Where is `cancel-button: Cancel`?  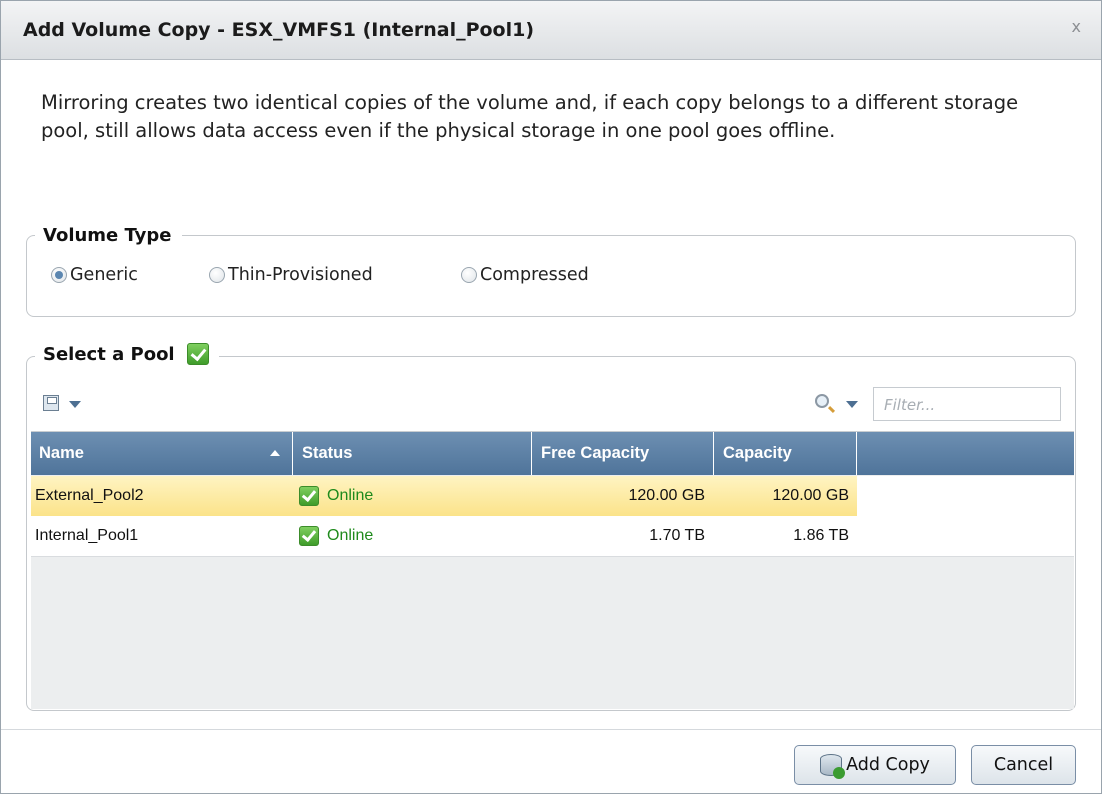
cancel-button: Cancel is located at coordinates (1023, 765).